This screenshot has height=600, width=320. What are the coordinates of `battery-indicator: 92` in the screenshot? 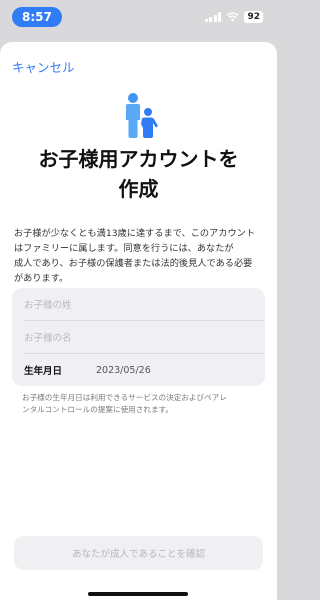 It's located at (253, 17).